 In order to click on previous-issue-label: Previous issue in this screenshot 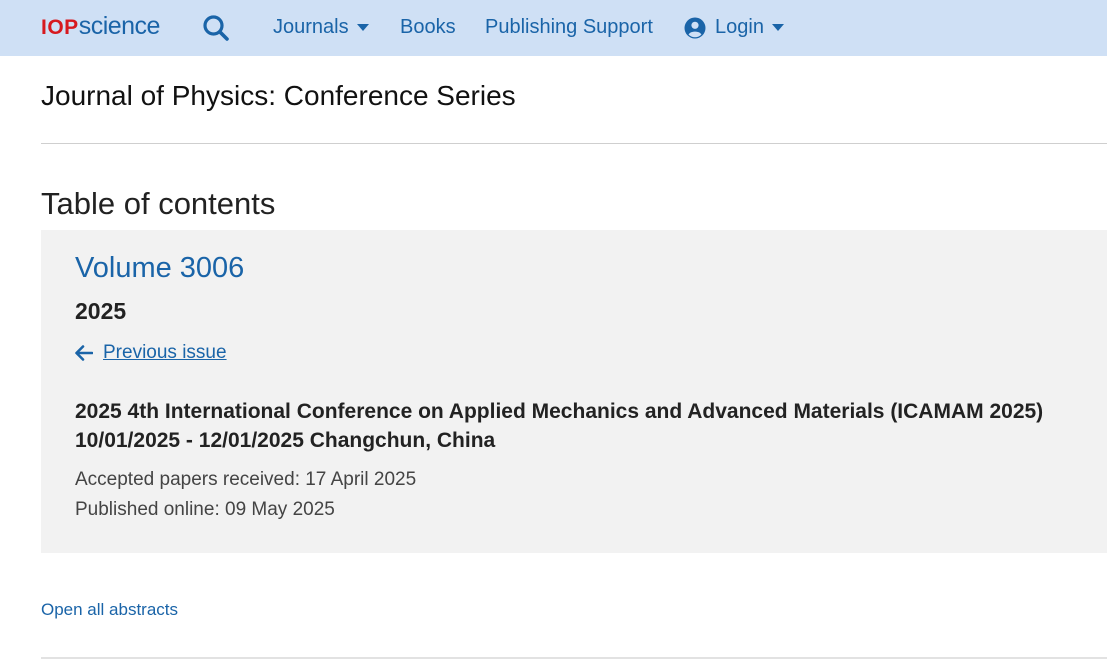, I will do `click(165, 352)`.